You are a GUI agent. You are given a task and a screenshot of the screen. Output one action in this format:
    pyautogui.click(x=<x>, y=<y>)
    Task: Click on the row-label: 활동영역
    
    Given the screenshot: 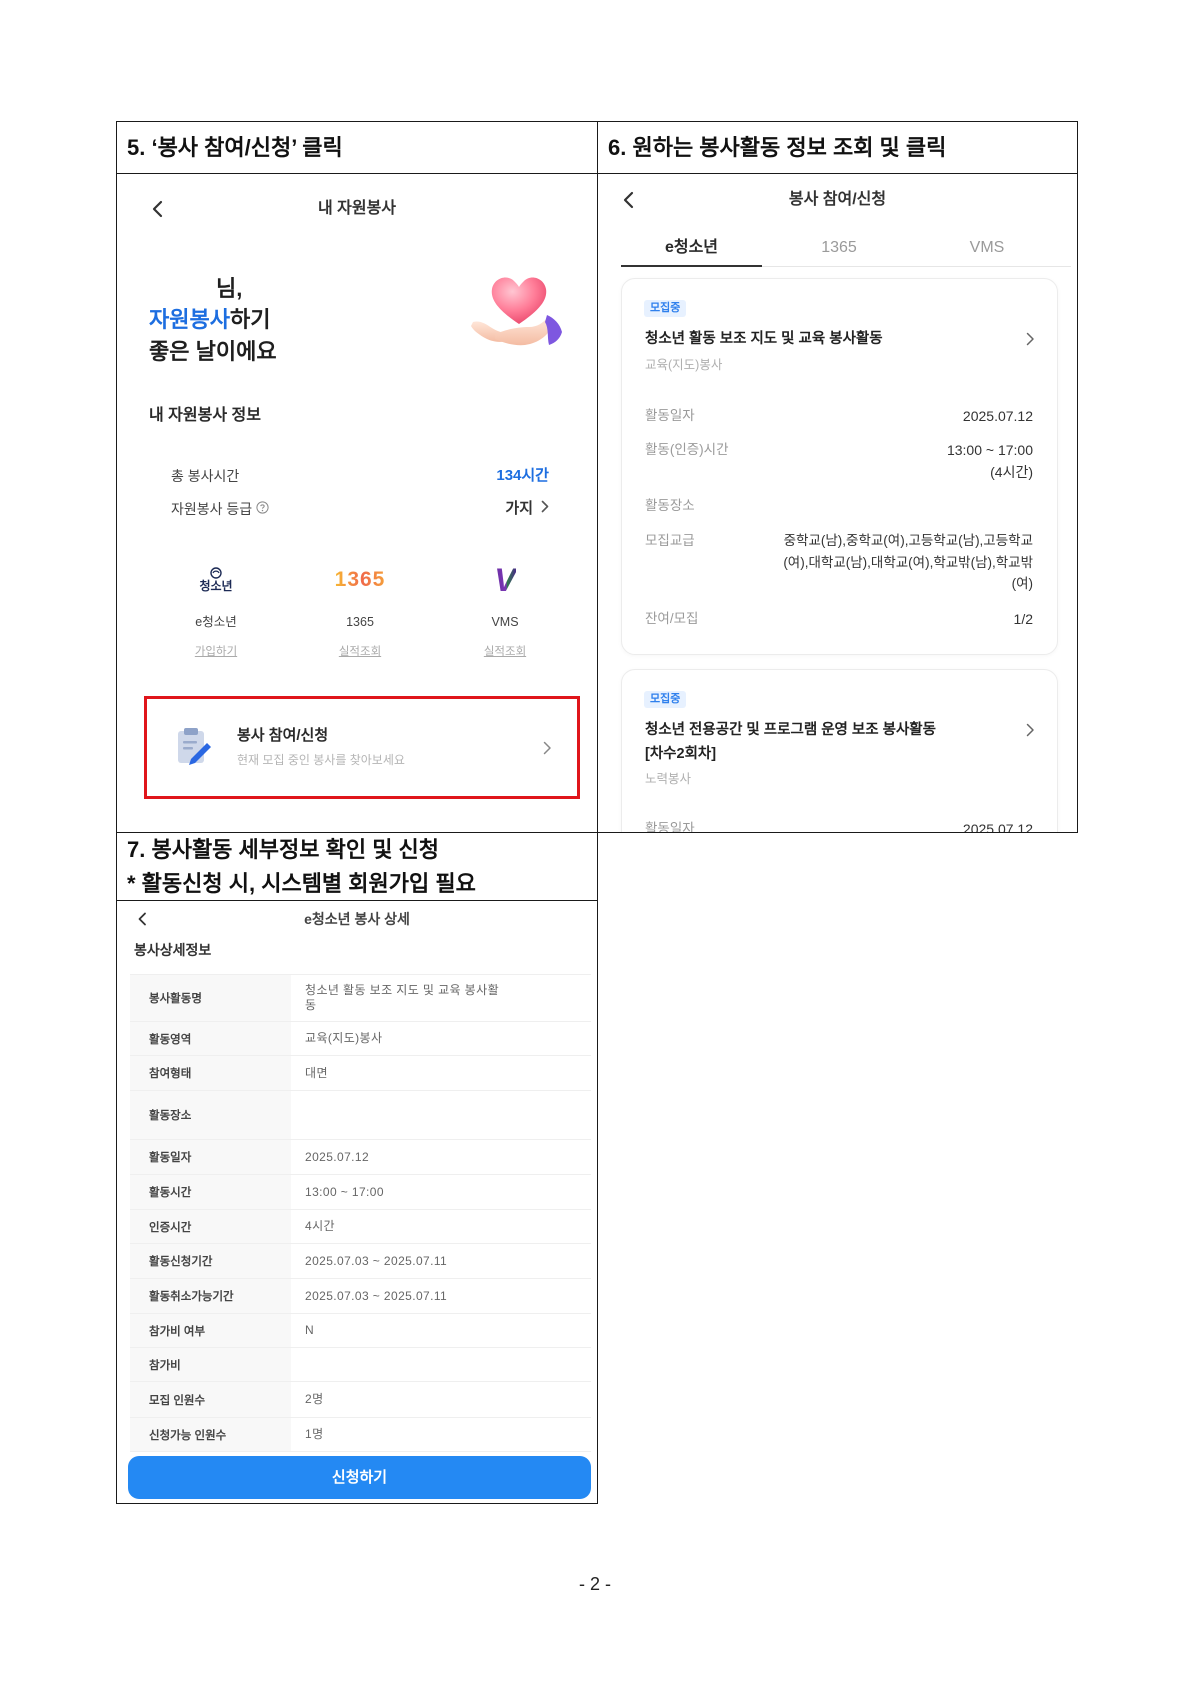 What is the action you would take?
    pyautogui.click(x=210, y=1038)
    